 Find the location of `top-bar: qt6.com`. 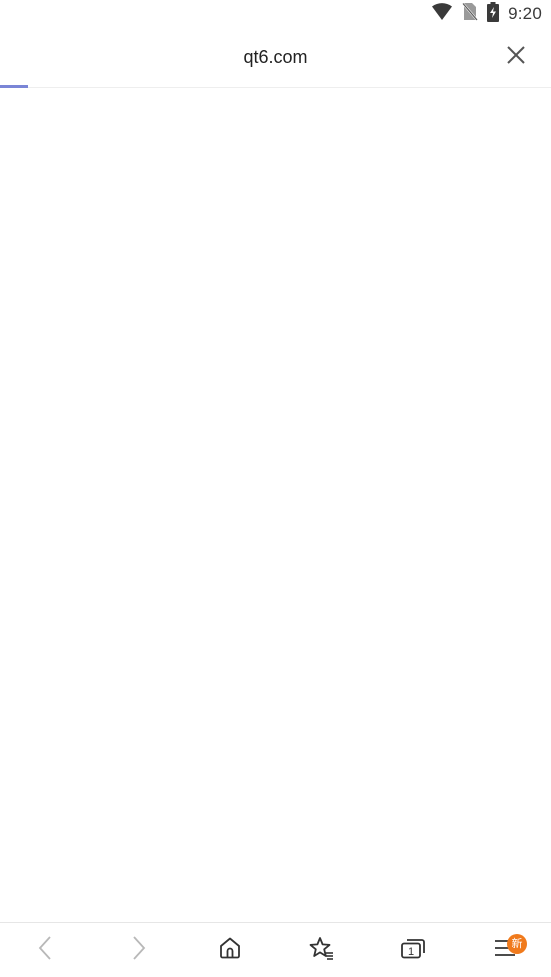

top-bar: qt6.com is located at coordinates (275, 59).